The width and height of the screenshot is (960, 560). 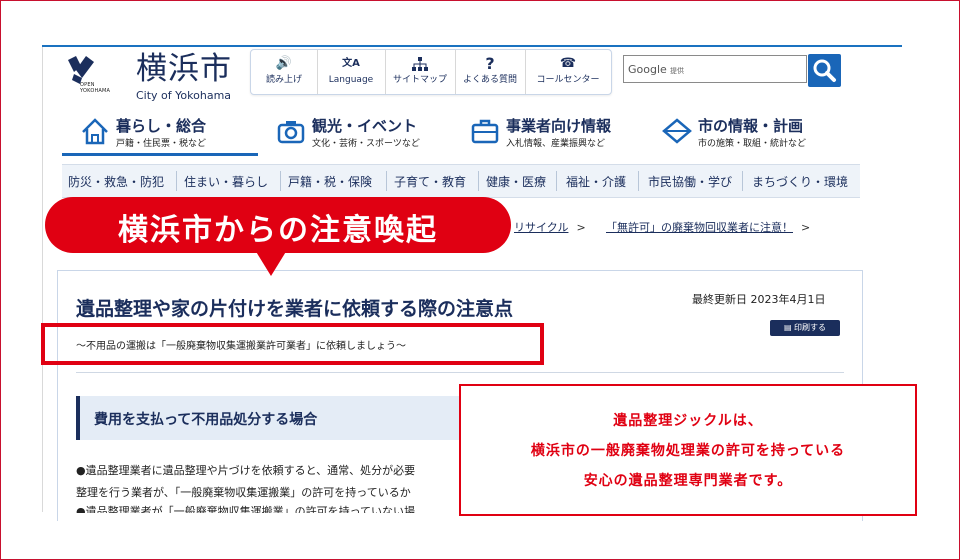 I want to click on yokohama-logo: OPEN YOKOHAMA 横浜市 City of Yokohama, so click(x=151, y=78).